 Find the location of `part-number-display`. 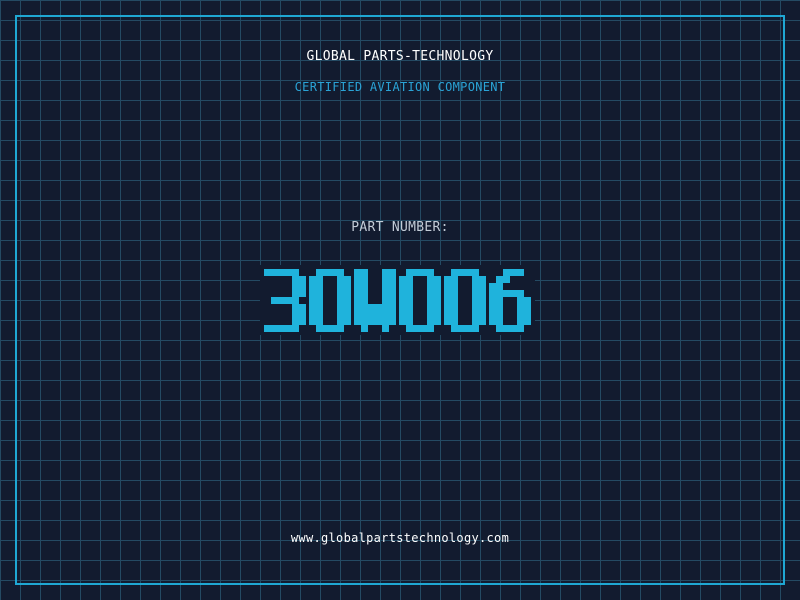

part-number-display is located at coordinates (397, 300).